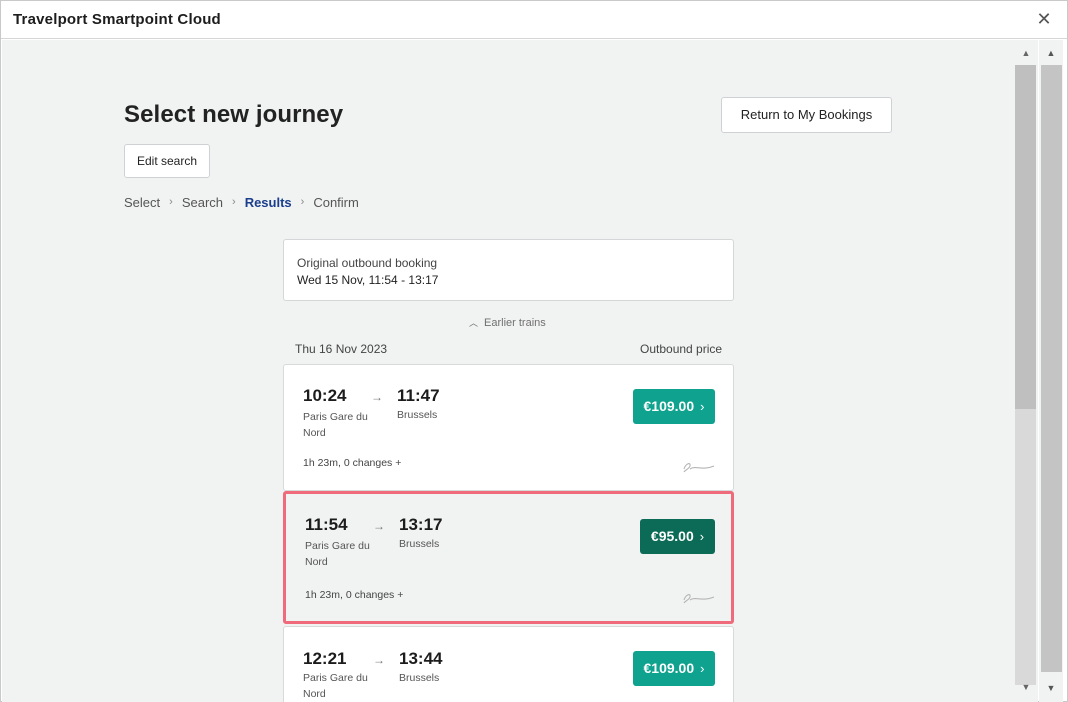  Describe the element at coordinates (421, 524) in the screenshot. I see `arrival-time: 13:17` at that location.